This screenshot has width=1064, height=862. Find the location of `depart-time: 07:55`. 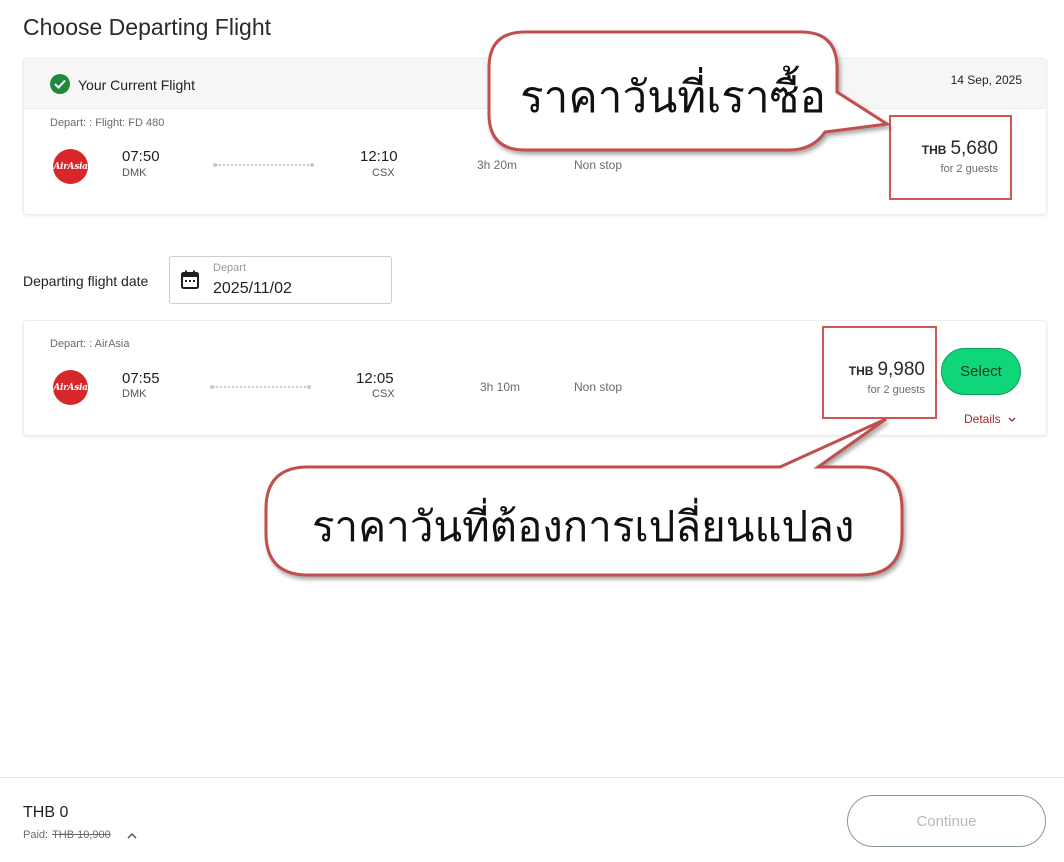

depart-time: 07:55 is located at coordinates (141, 378).